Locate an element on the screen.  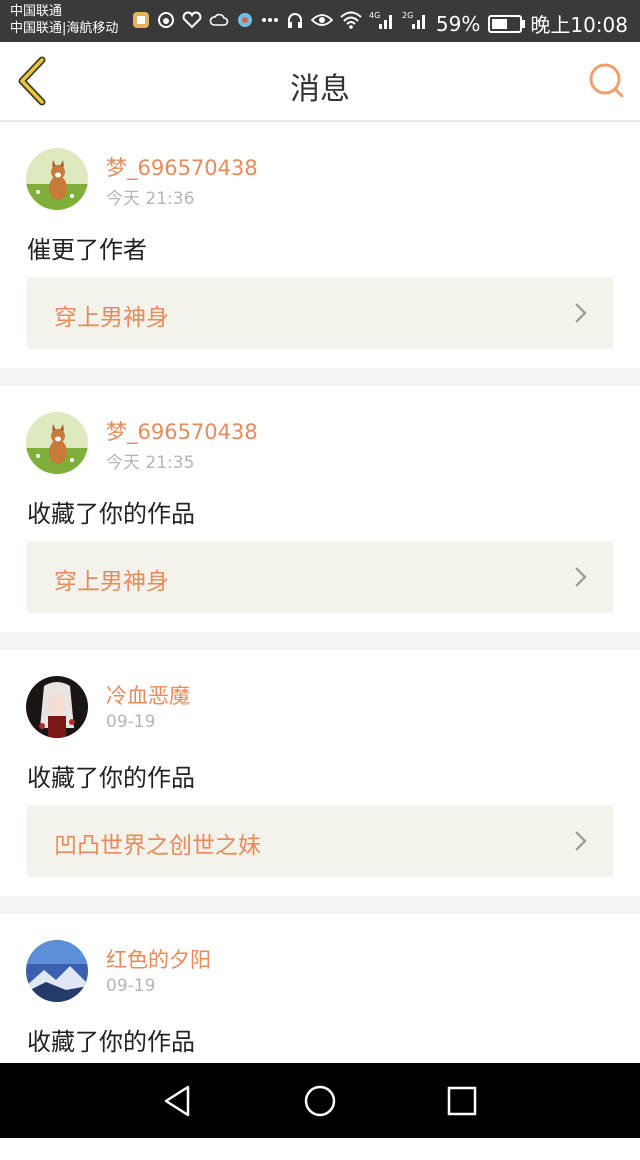
notification-icons: 4G 2G is located at coordinates (280, 20).